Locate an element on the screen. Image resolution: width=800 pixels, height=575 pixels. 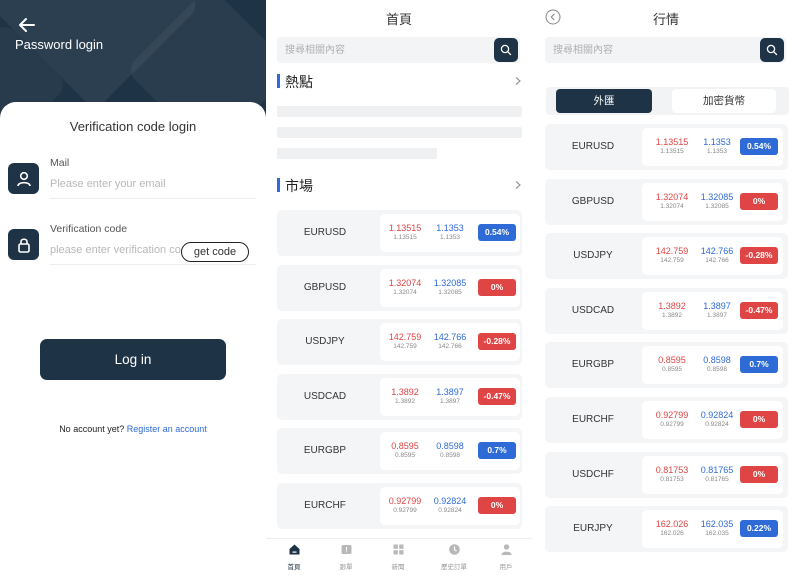
register-link: Register an account is located at coordinates (167, 429).